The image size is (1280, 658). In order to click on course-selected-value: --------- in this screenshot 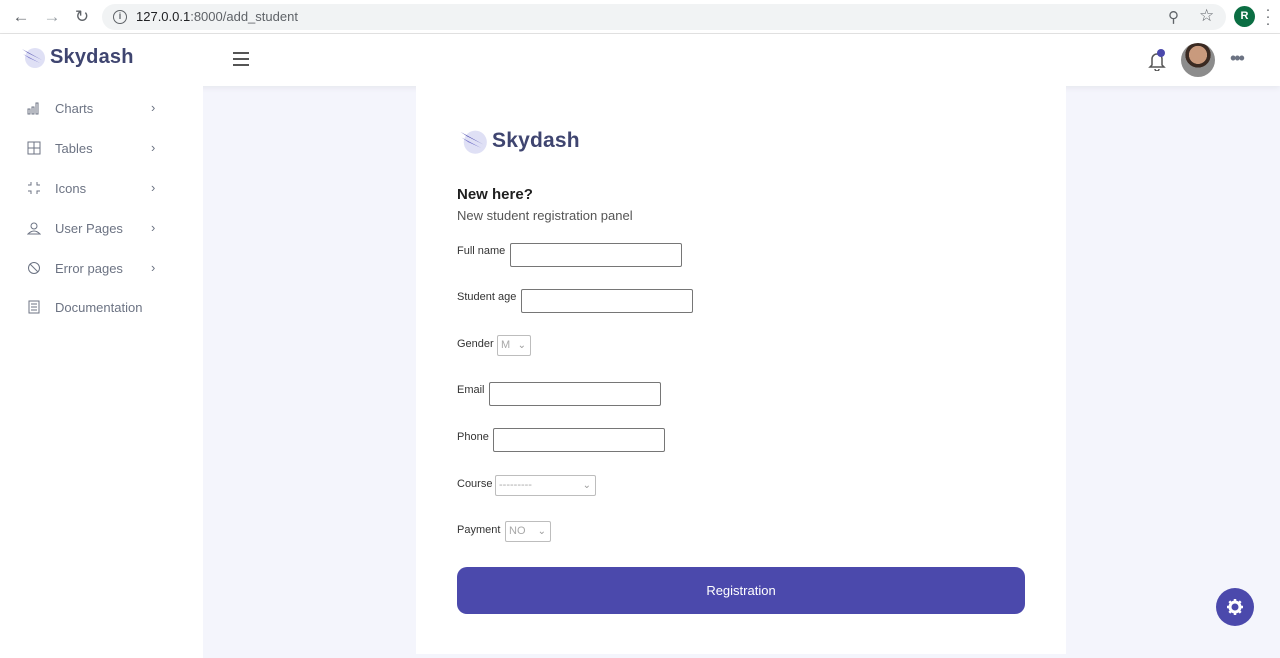, I will do `click(515, 485)`.